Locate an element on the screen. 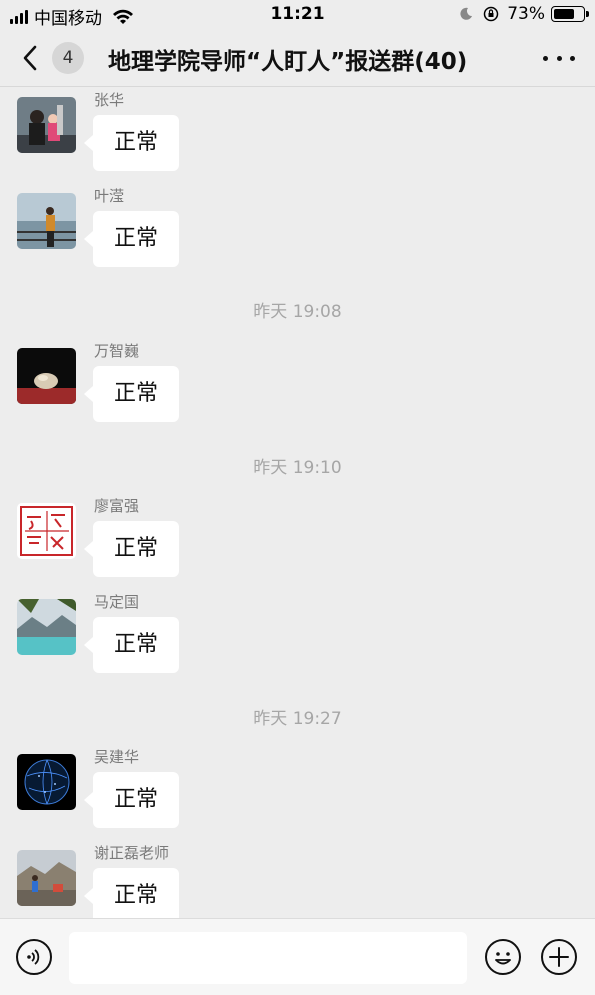  chat-header: 4 地理学院导师“人盯人”报送群(40) is located at coordinates (297, 58).